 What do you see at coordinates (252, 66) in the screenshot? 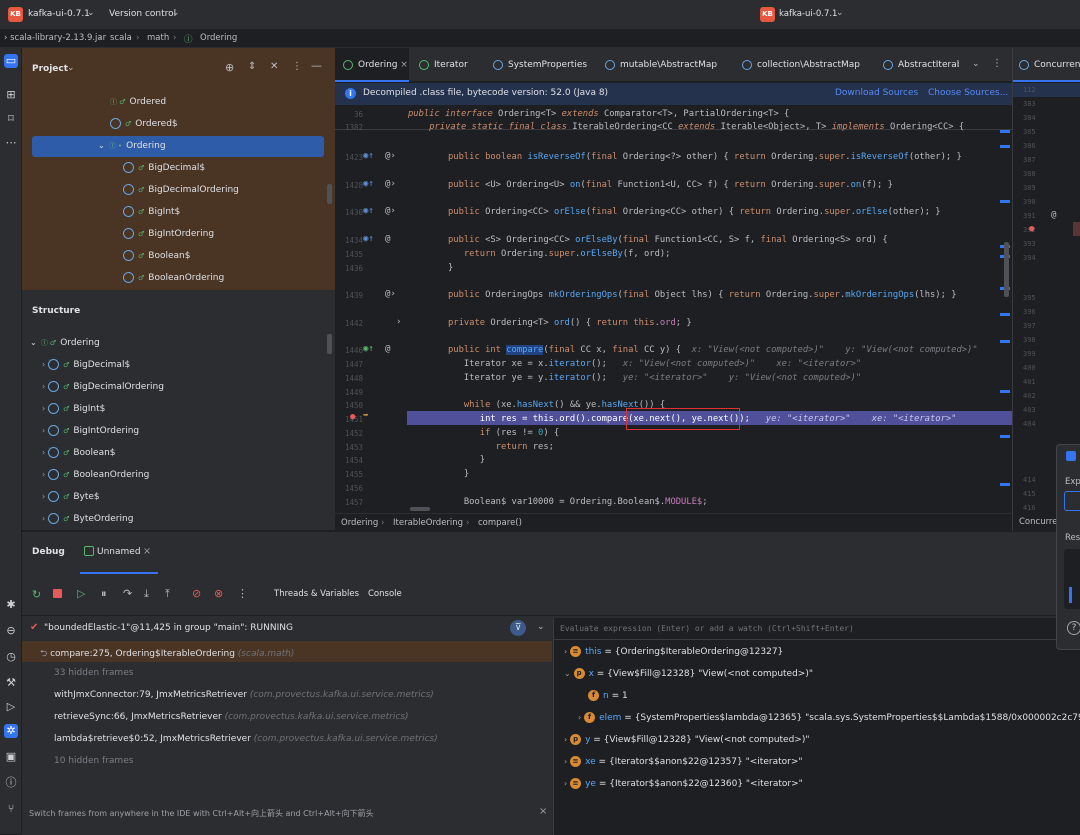
I see `expand-all-icon: ⇕` at bounding box center [252, 66].